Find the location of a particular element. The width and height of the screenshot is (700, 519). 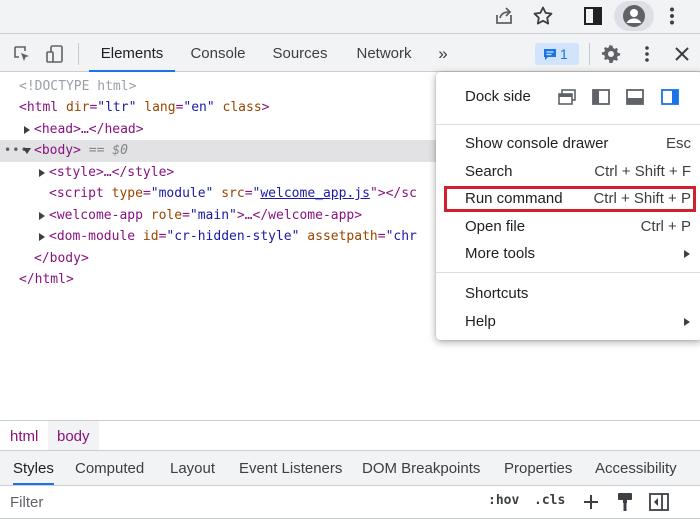

doctype-text: <!DOCTYPE html> is located at coordinates (78, 86).